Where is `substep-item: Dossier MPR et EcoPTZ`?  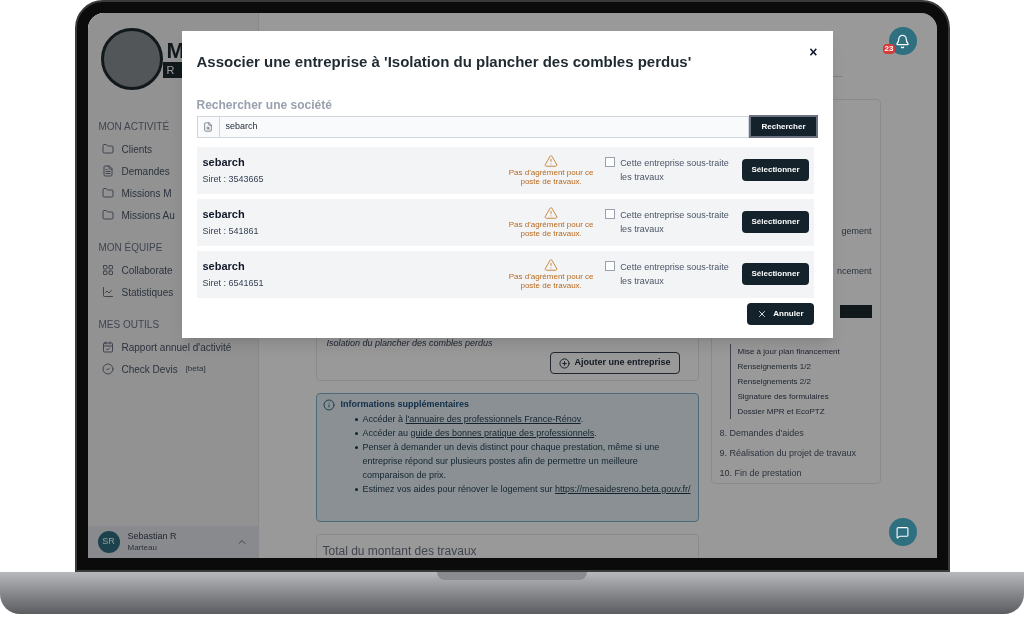
substep-item: Dossier MPR et EcoPTZ is located at coordinates (804, 411).